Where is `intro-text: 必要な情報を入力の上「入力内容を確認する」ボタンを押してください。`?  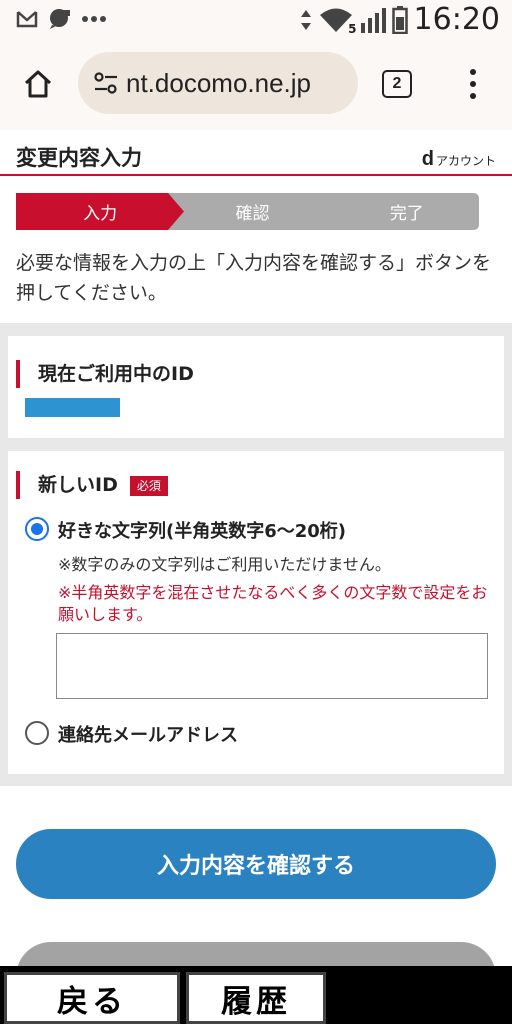
intro-text: 必要な情報を入力の上「入力内容を確認する」ボタンを押してください。 is located at coordinates (254, 278).